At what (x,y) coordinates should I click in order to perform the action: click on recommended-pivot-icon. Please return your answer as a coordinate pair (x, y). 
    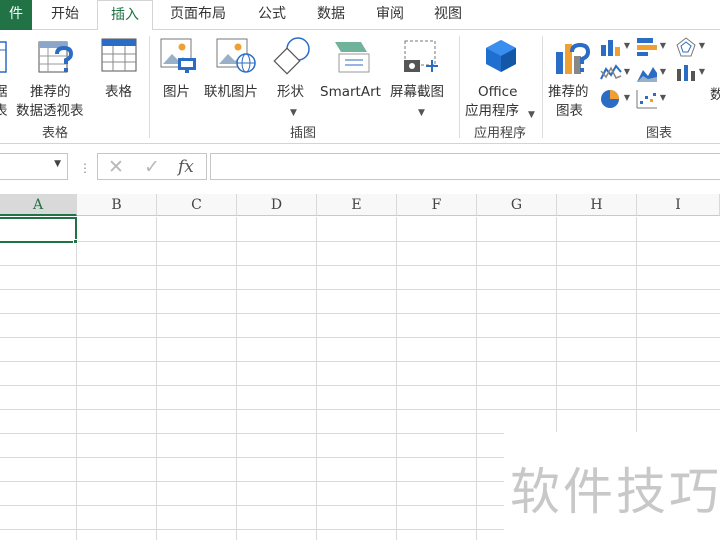
    Looking at the image, I should click on (56, 57).